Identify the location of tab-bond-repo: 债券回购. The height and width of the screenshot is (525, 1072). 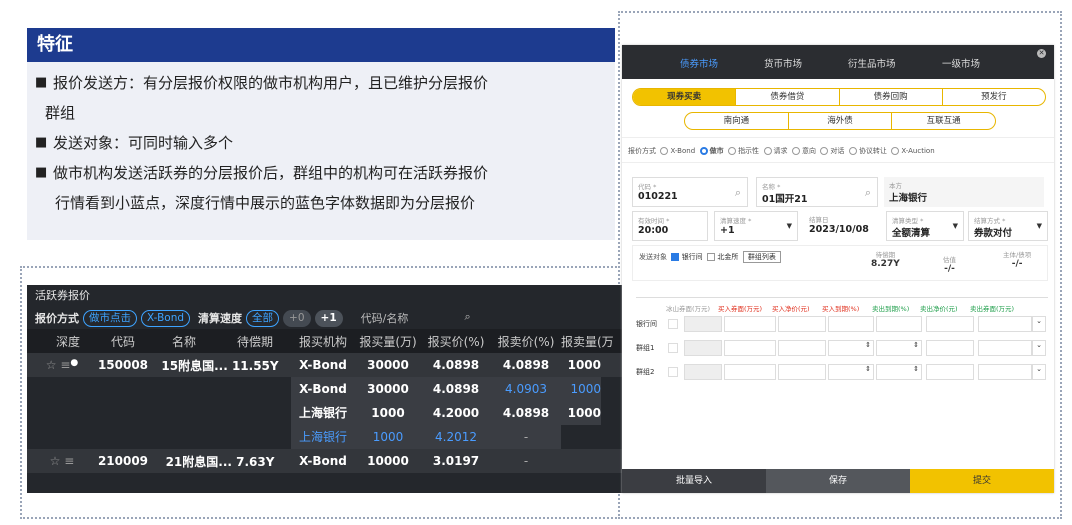
(890, 97).